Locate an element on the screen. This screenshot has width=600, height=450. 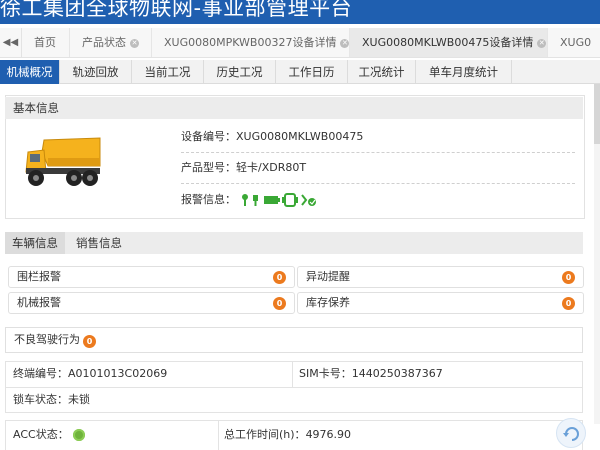
acc-status-icon is located at coordinates (78, 435).